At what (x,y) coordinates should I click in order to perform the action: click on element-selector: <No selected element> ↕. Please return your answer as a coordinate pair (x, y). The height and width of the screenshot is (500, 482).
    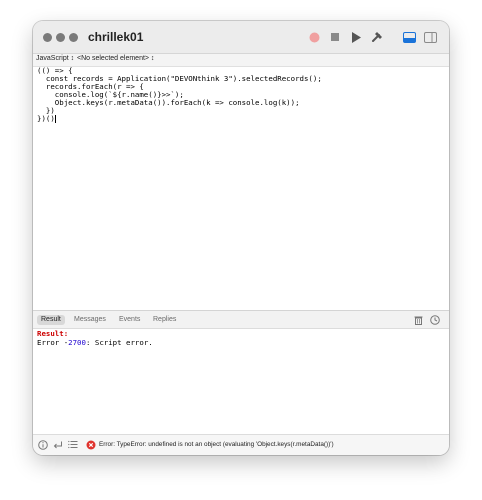
    Looking at the image, I should click on (115, 58).